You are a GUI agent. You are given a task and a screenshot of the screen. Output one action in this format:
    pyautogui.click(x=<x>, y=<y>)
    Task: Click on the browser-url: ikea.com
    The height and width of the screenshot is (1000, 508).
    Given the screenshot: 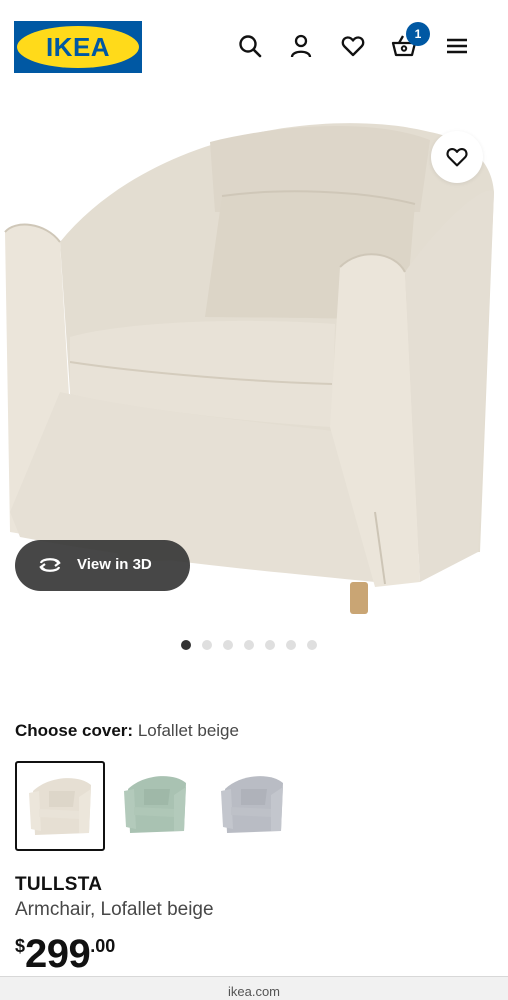 What is the action you would take?
    pyautogui.click(x=254, y=991)
    